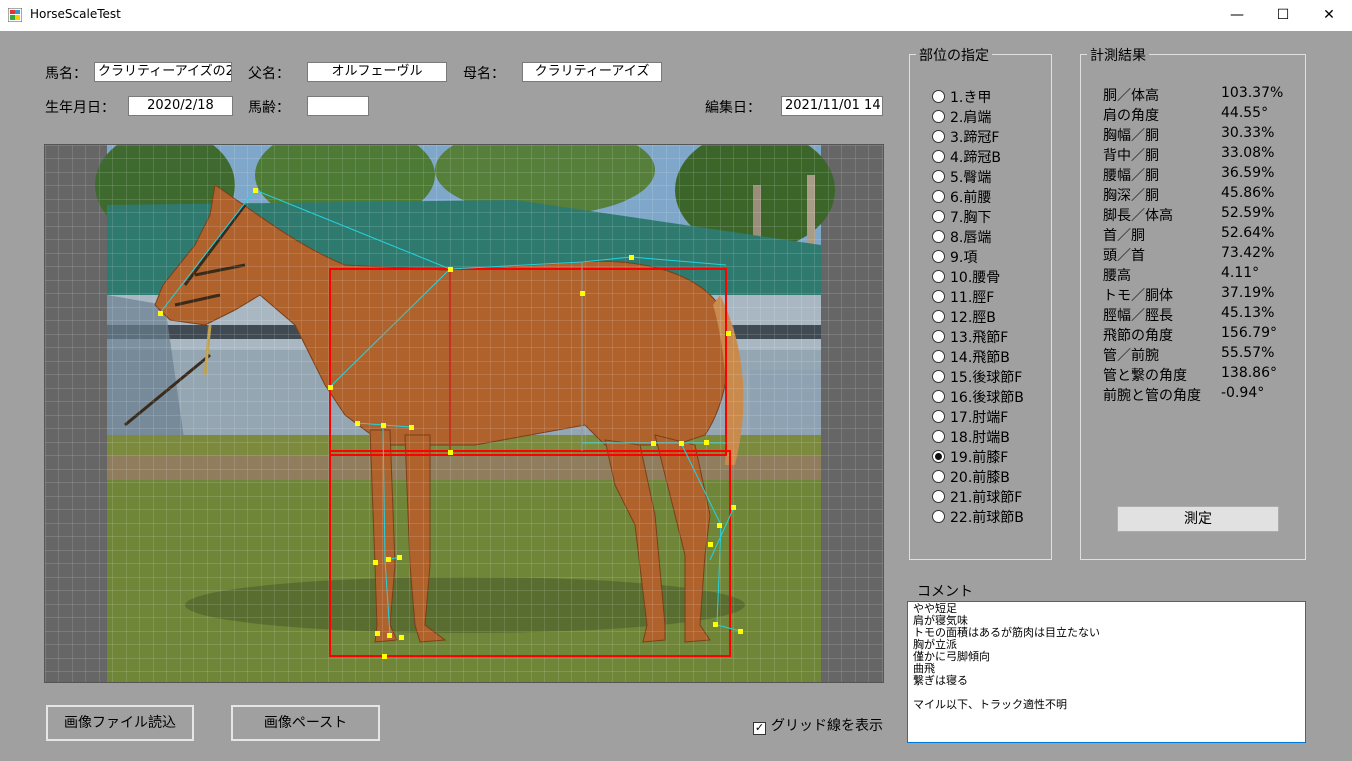 The height and width of the screenshot is (761, 1352). What do you see at coordinates (970, 337) in the screenshot?
I see `part-radio-13: 13.飛節F` at bounding box center [970, 337].